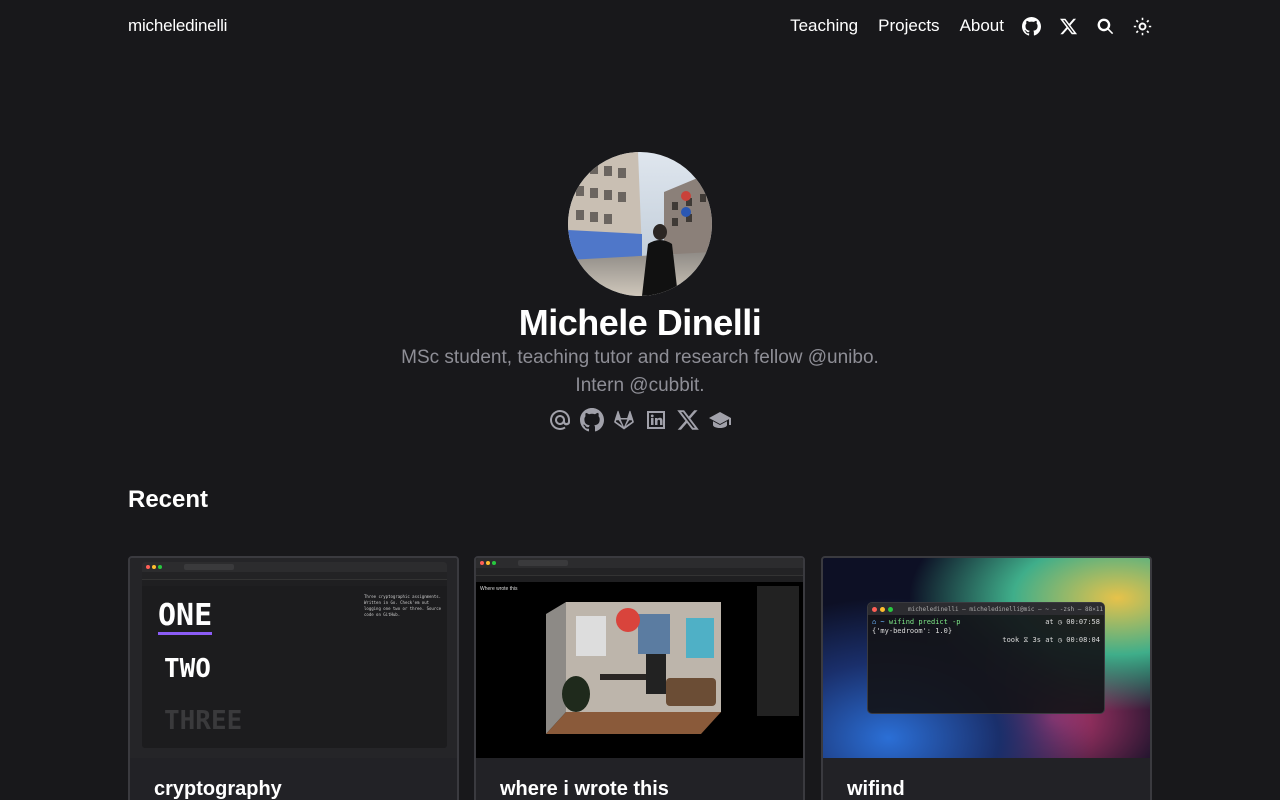  What do you see at coordinates (203, 721) in the screenshot?
I see `thumb-word-three: THREE` at bounding box center [203, 721].